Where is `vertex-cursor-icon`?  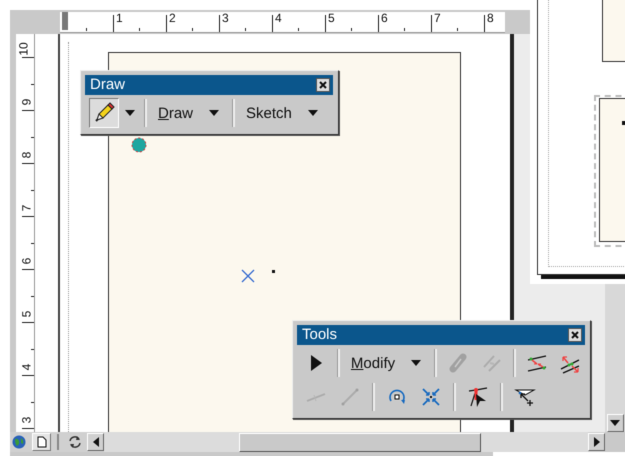 vertex-cursor-icon is located at coordinates (478, 397).